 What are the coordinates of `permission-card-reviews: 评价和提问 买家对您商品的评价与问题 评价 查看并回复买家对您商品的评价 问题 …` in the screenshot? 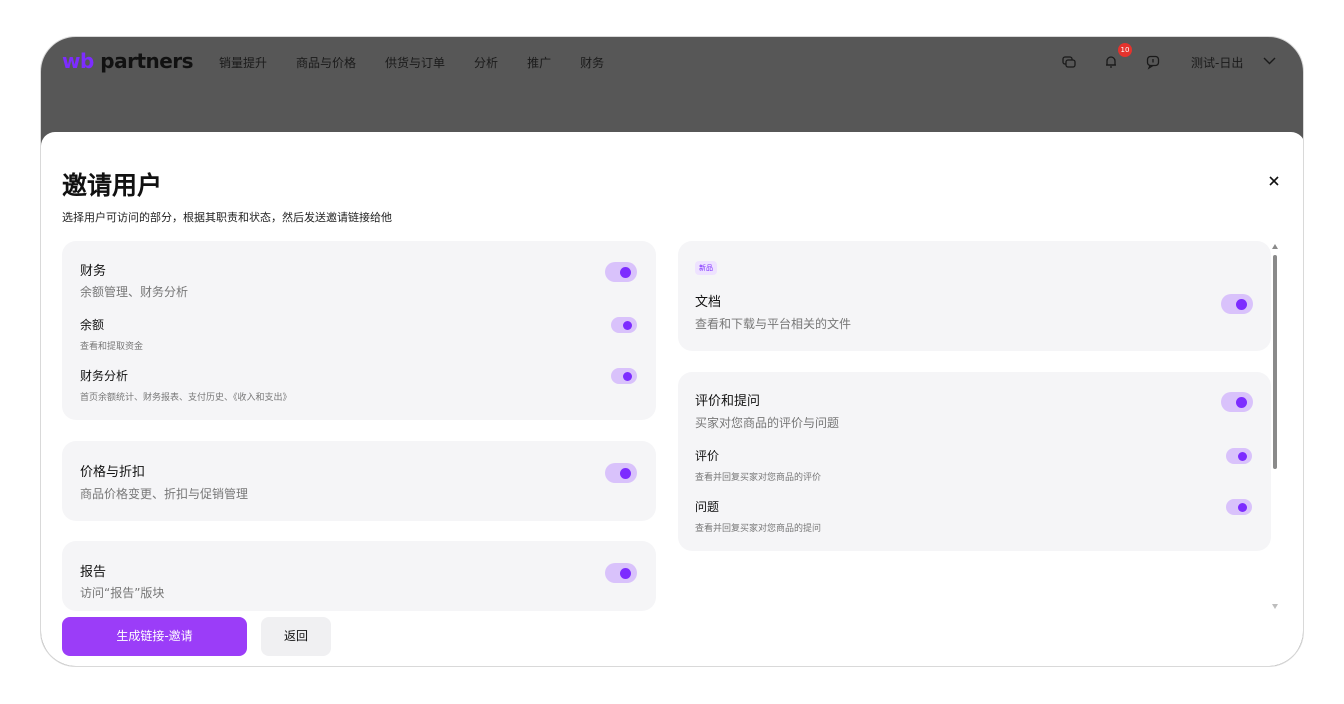 It's located at (974, 461).